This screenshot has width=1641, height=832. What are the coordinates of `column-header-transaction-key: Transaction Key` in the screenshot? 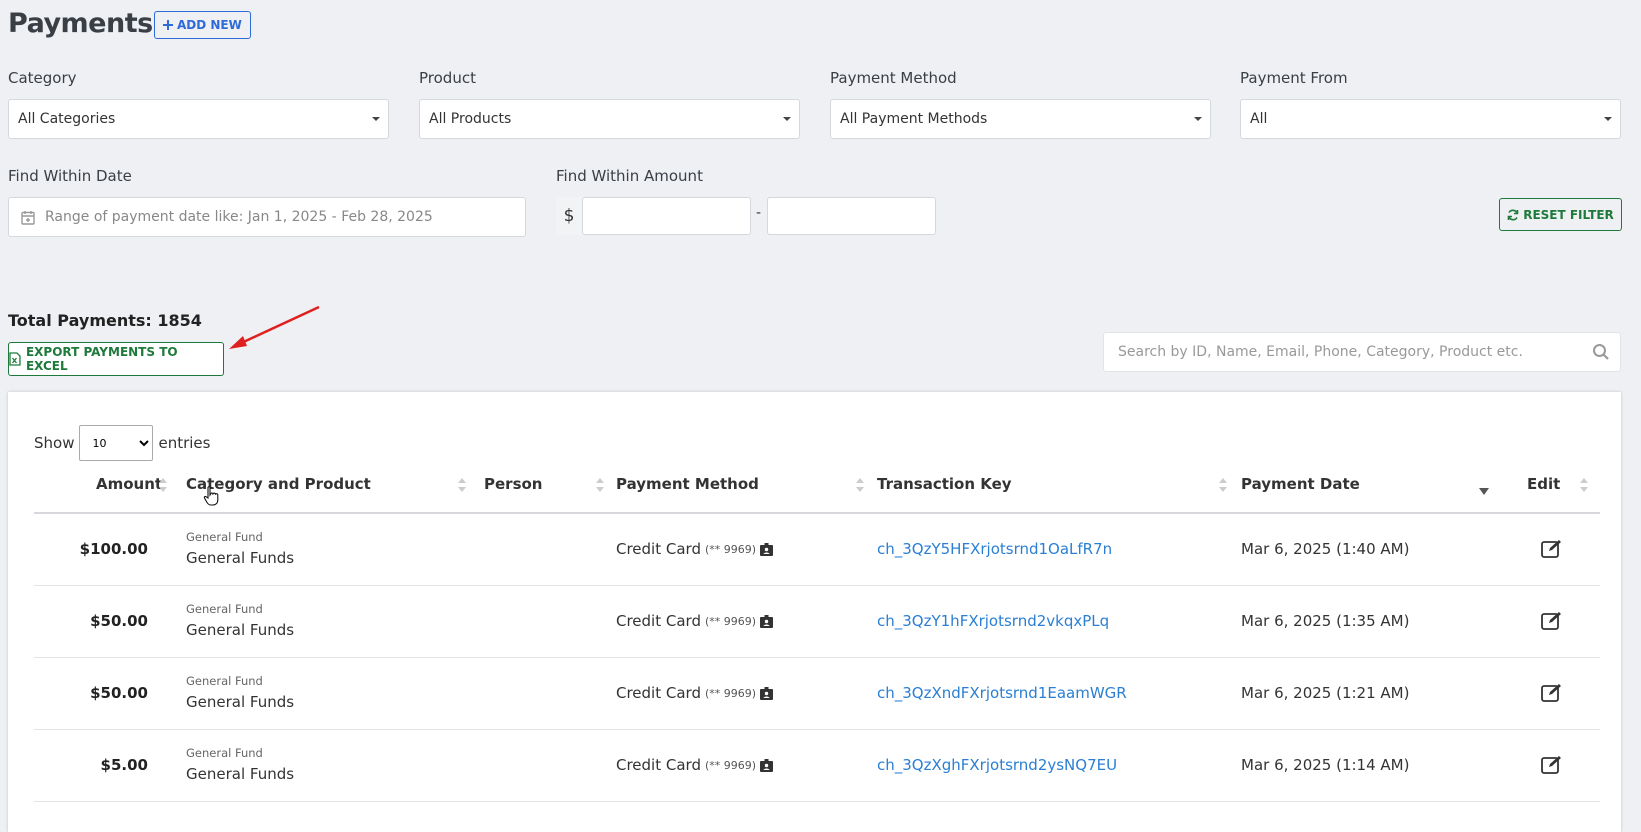 It's located at (944, 484).